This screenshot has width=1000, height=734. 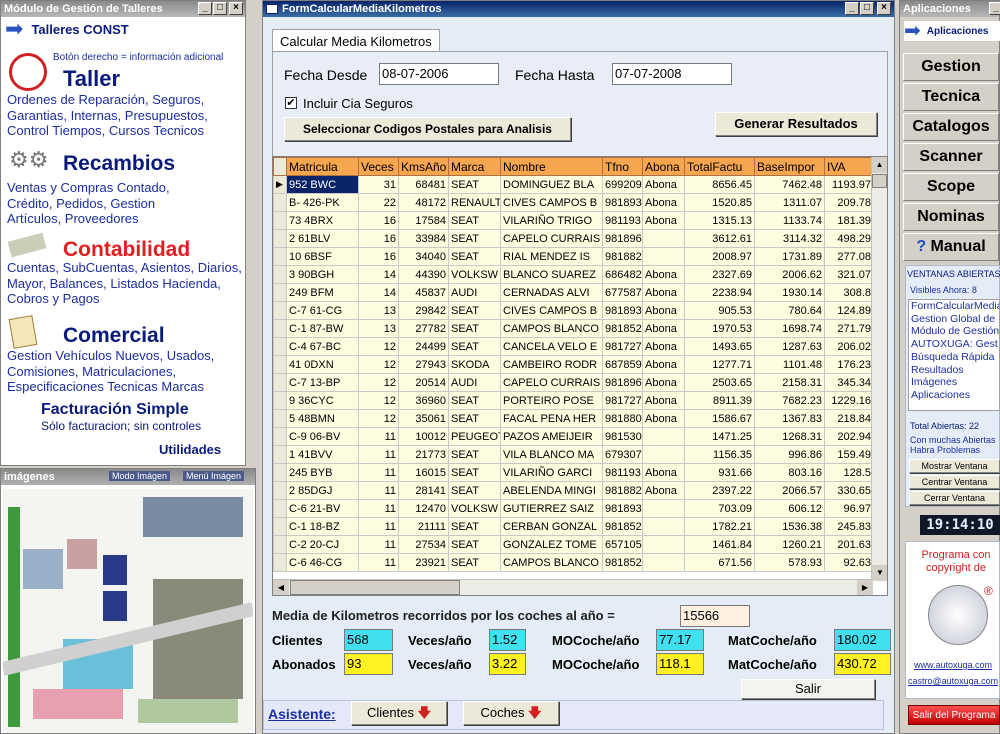 I want to click on table-cell: 657105, so click(x=622, y=544).